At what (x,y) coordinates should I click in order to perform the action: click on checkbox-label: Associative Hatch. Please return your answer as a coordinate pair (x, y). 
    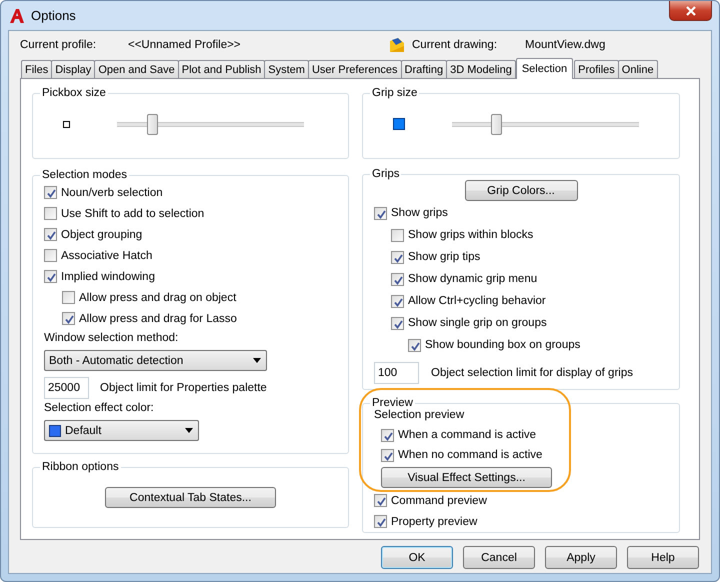
    Looking at the image, I should click on (106, 256).